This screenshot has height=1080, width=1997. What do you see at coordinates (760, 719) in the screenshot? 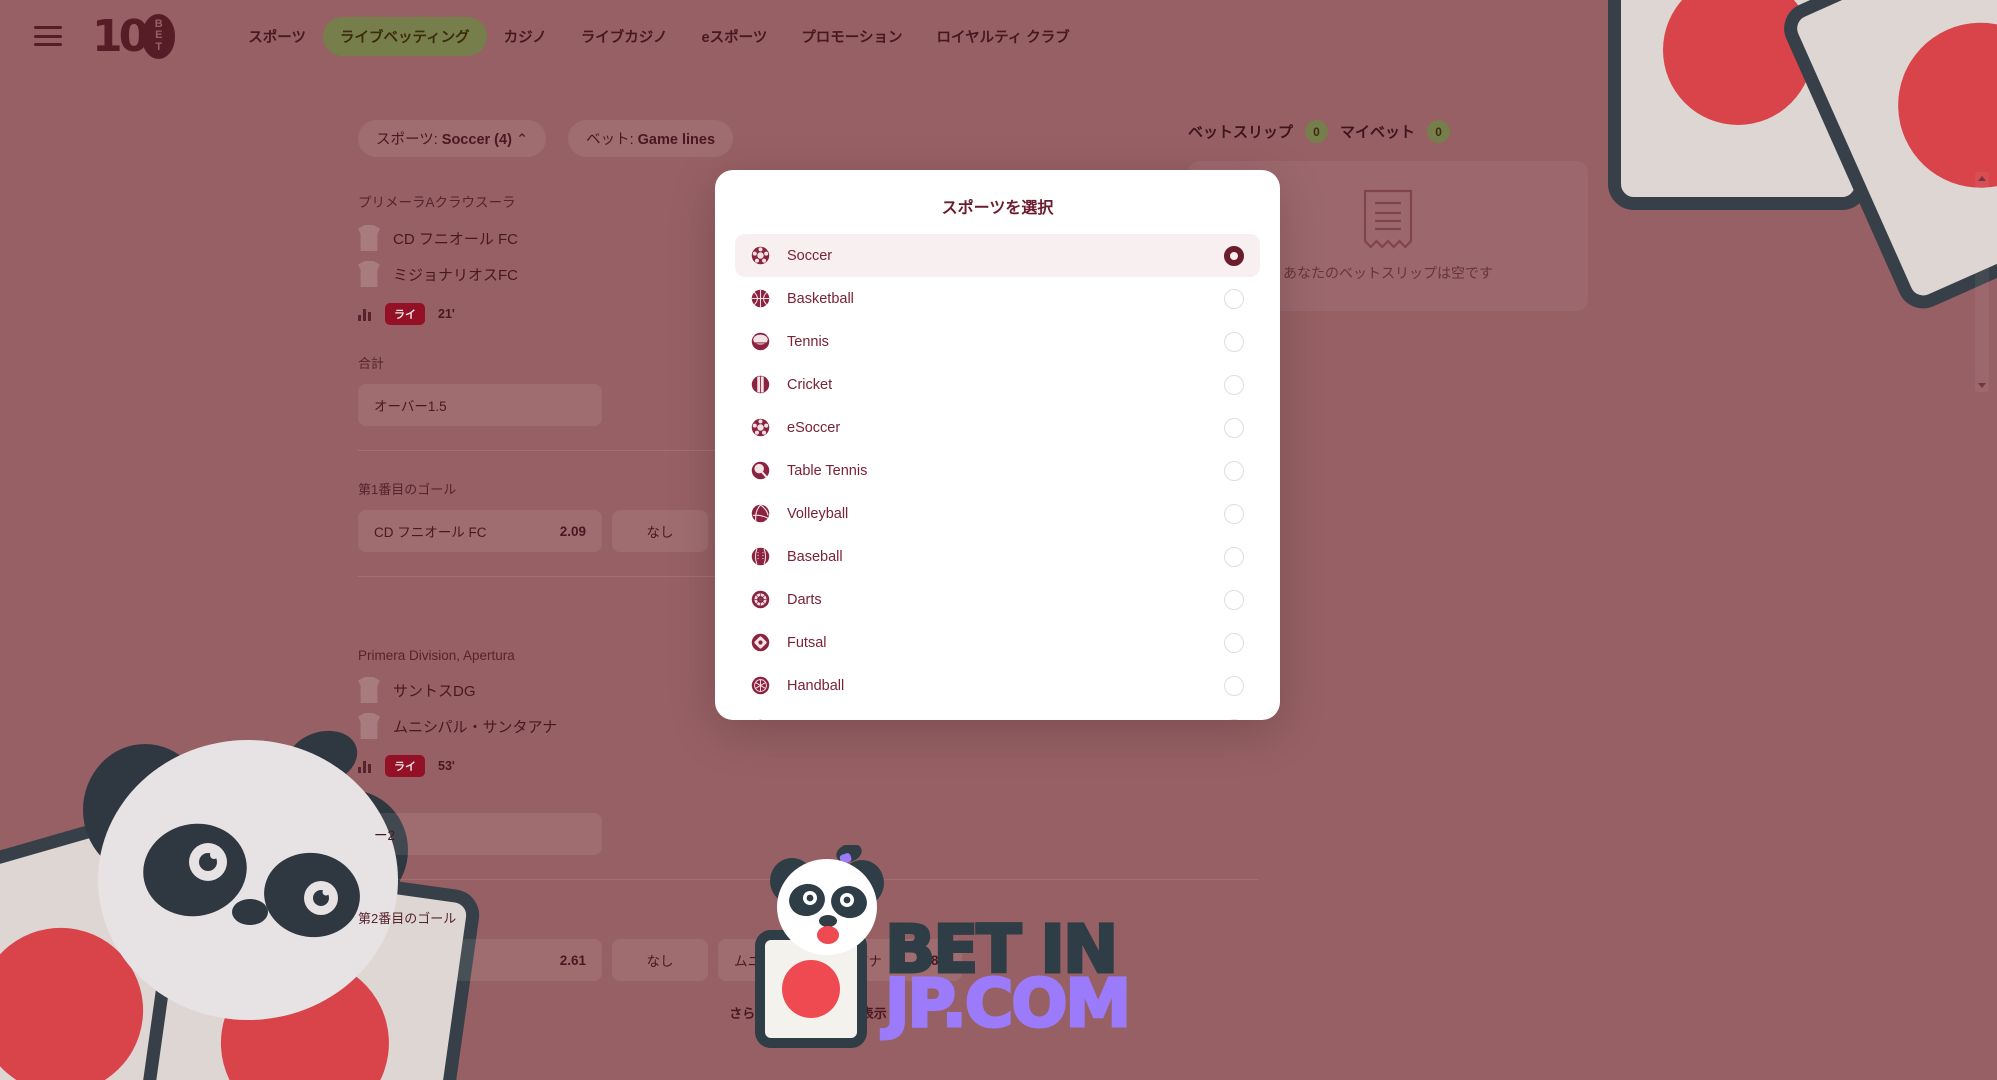
I see `kabaddi-icon` at bounding box center [760, 719].